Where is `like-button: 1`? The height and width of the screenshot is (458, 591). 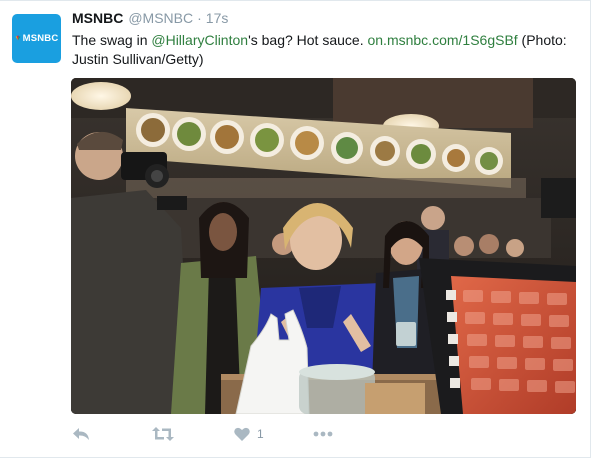
like-button: 1 is located at coordinates (249, 434).